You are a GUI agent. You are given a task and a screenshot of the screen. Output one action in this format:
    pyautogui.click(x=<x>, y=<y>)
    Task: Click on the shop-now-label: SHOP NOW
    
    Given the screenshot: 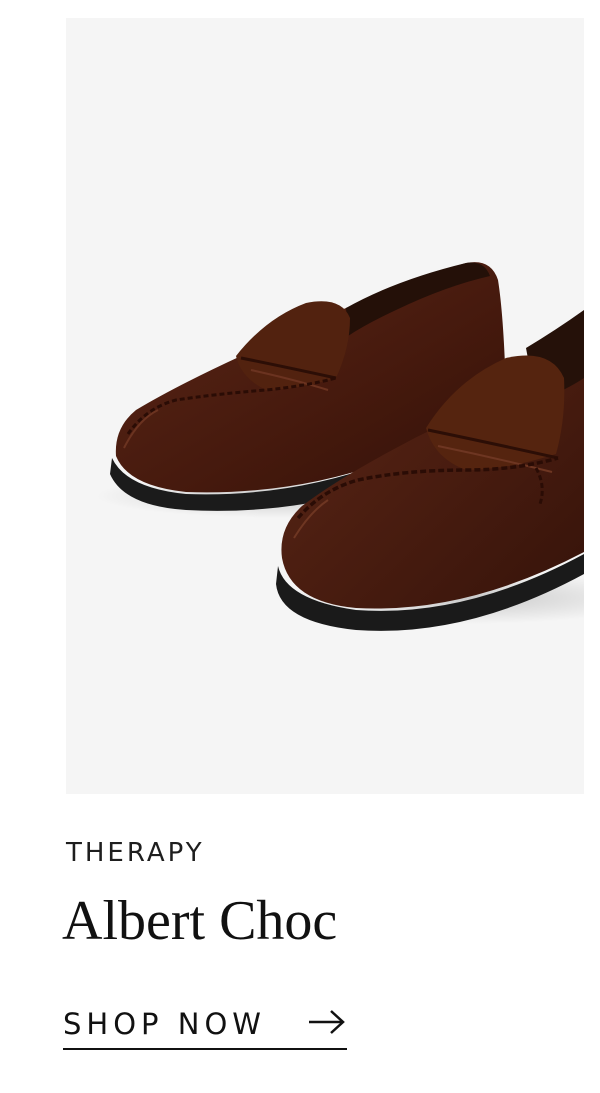 What is the action you would take?
    pyautogui.click(x=164, y=1024)
    